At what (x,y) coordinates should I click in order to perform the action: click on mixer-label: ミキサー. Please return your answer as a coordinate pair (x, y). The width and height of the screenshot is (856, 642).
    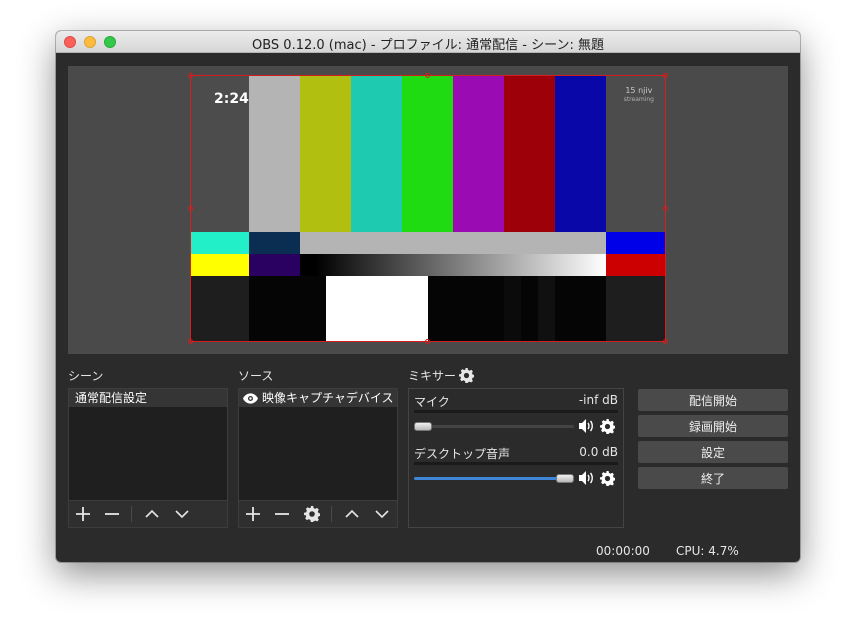
    Looking at the image, I should click on (432, 376).